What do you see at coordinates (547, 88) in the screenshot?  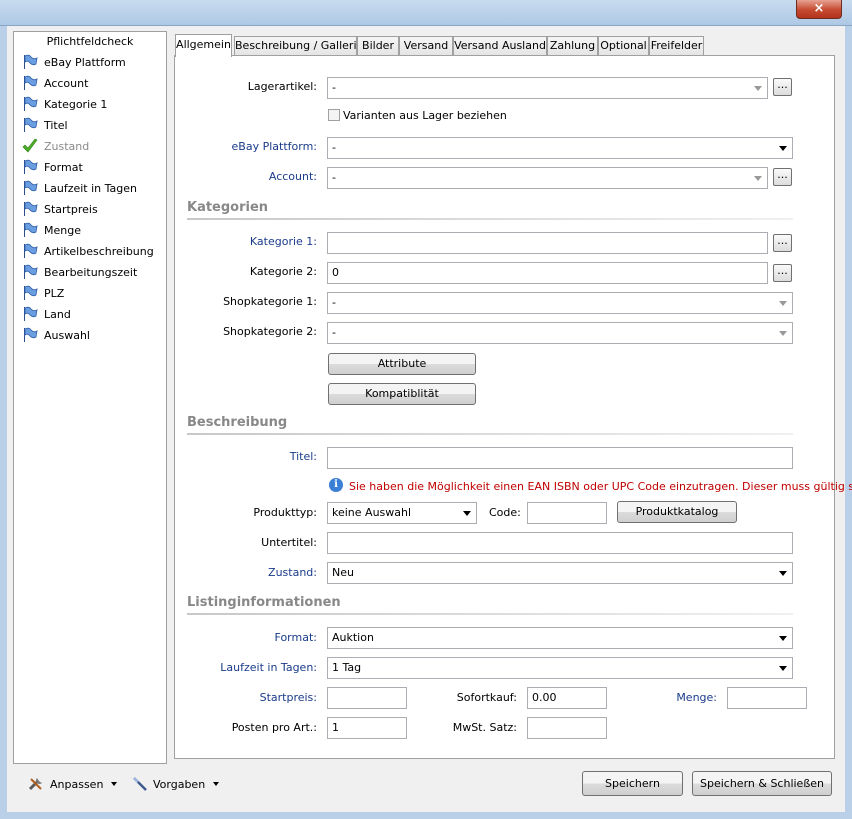 I see `lagerartikel-dropdown: -` at bounding box center [547, 88].